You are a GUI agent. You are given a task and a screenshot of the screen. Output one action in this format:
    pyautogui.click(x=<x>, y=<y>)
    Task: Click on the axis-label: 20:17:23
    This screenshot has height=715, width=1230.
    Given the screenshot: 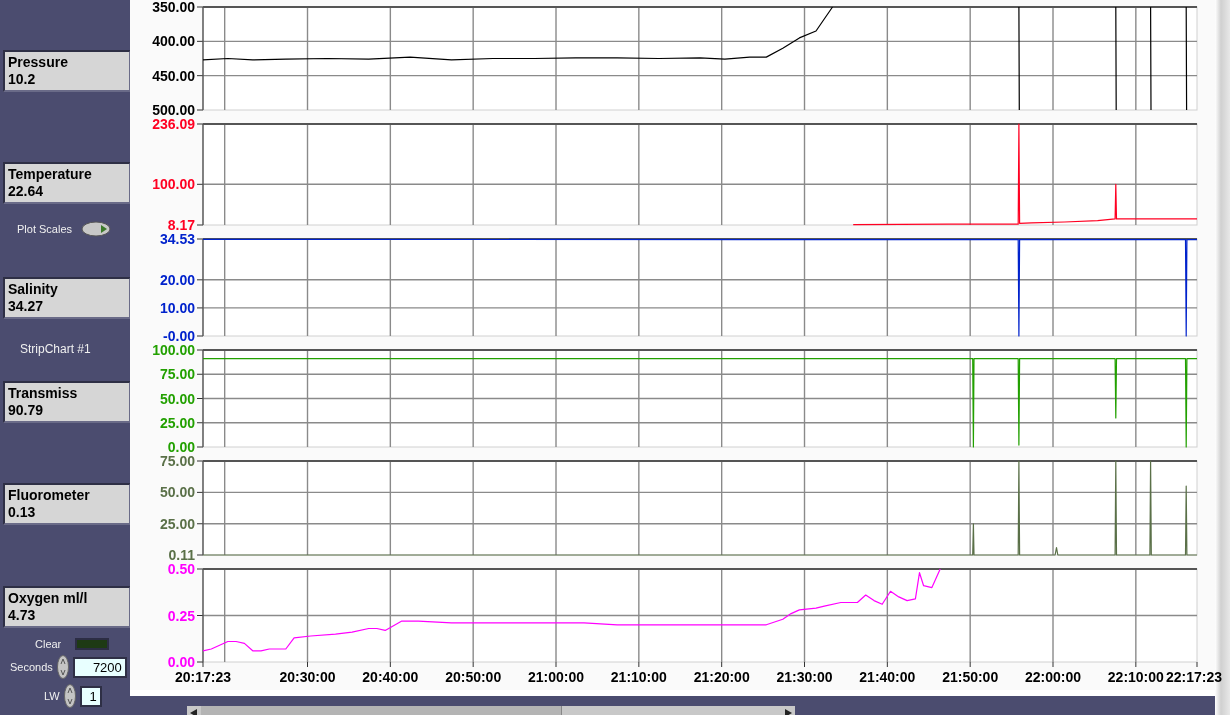 What is the action you would take?
    pyautogui.click(x=203, y=677)
    